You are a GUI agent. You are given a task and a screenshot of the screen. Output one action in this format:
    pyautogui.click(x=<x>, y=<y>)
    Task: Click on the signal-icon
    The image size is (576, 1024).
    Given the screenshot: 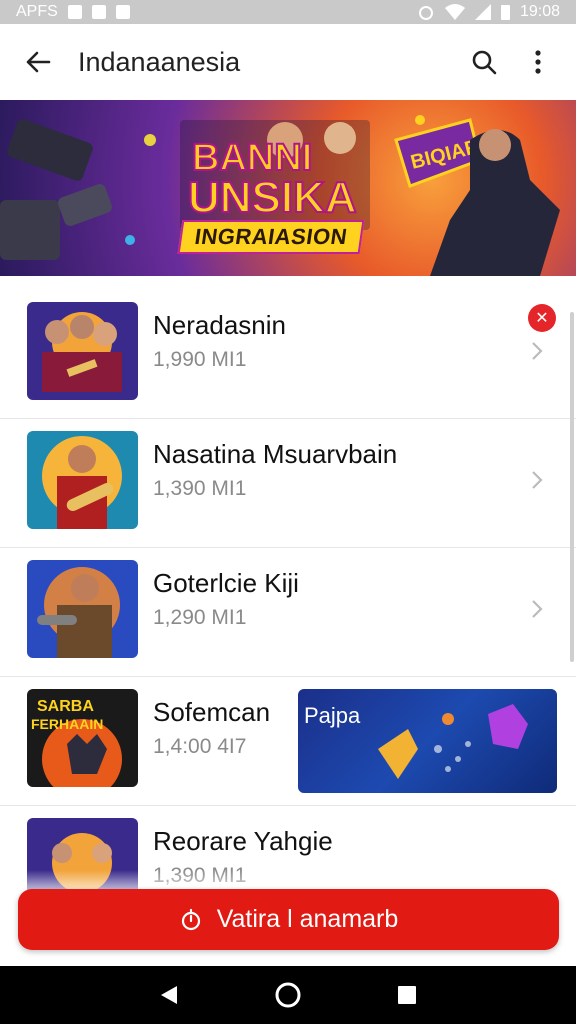 What is the action you would take?
    pyautogui.click(x=482, y=12)
    